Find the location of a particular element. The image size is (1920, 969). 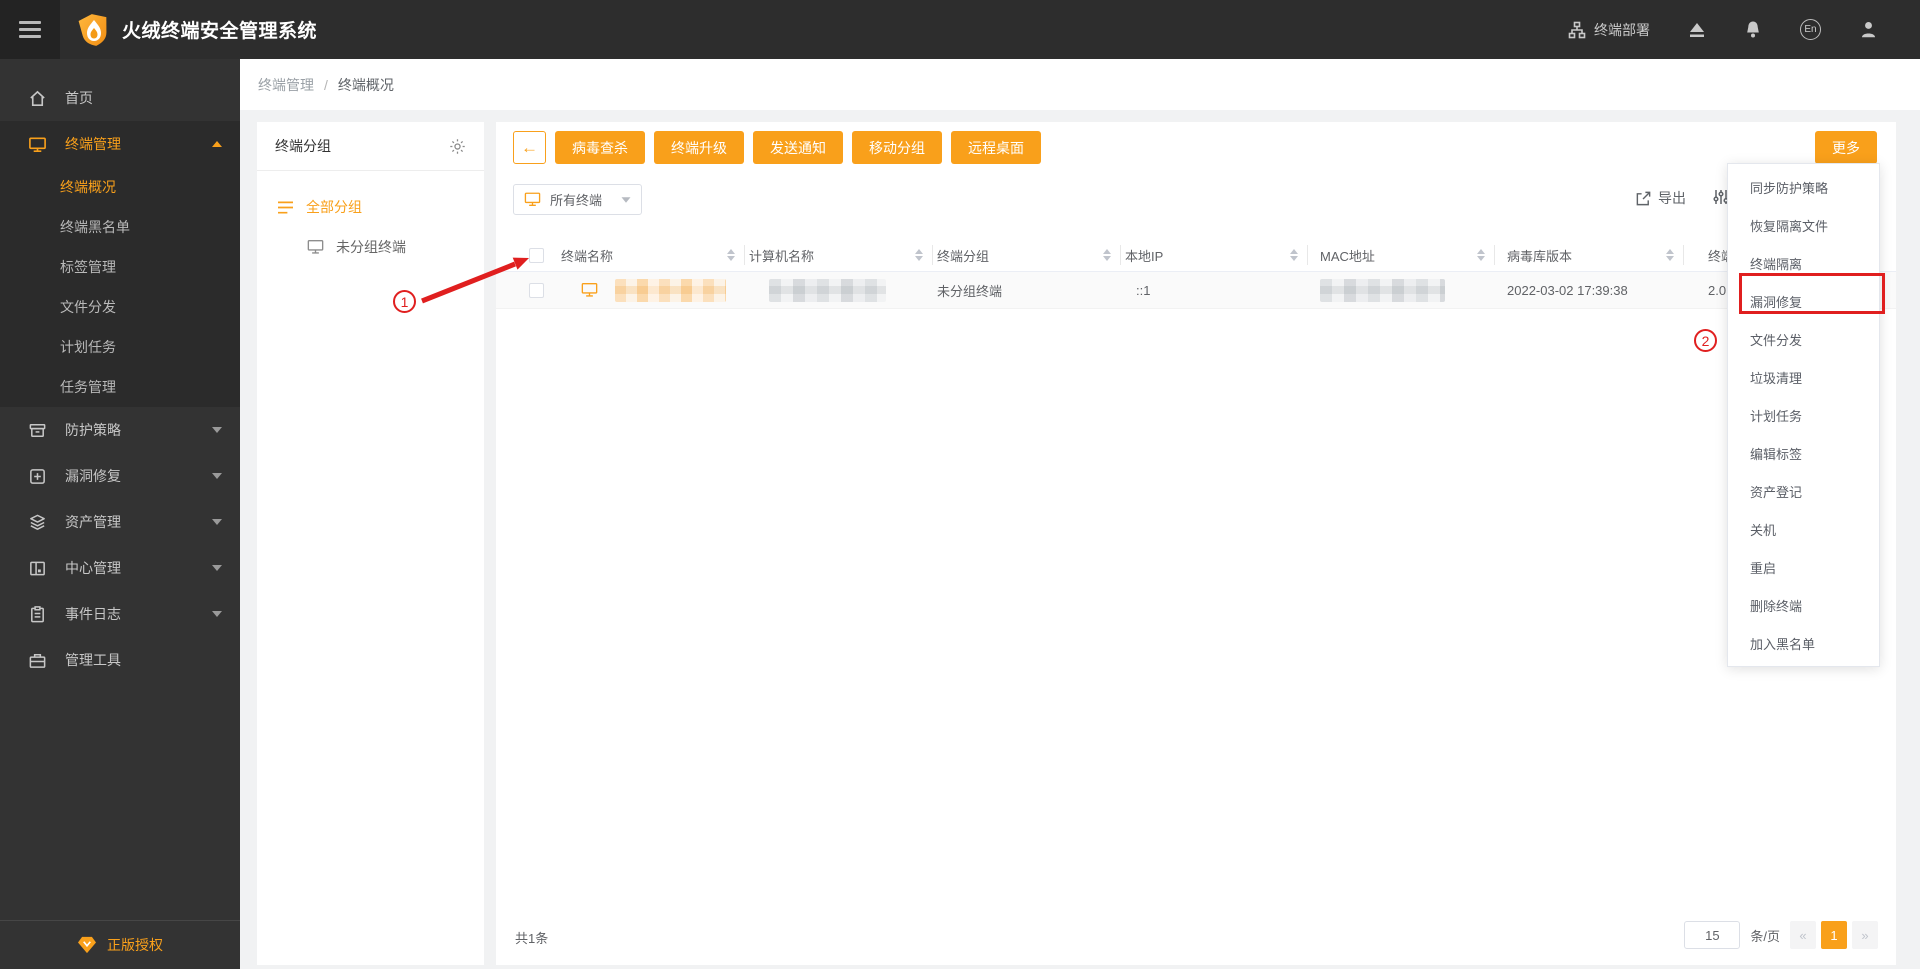

virus-db-version-cell: 2022-03-02 17:39:38 is located at coordinates (1567, 290).